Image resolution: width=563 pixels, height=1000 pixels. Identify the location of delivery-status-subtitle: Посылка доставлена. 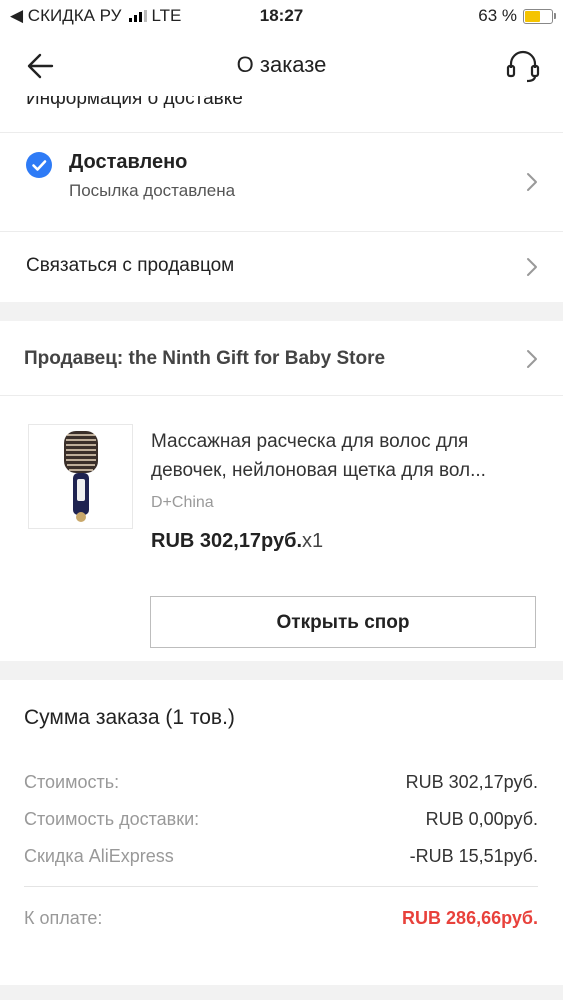
(152, 190).